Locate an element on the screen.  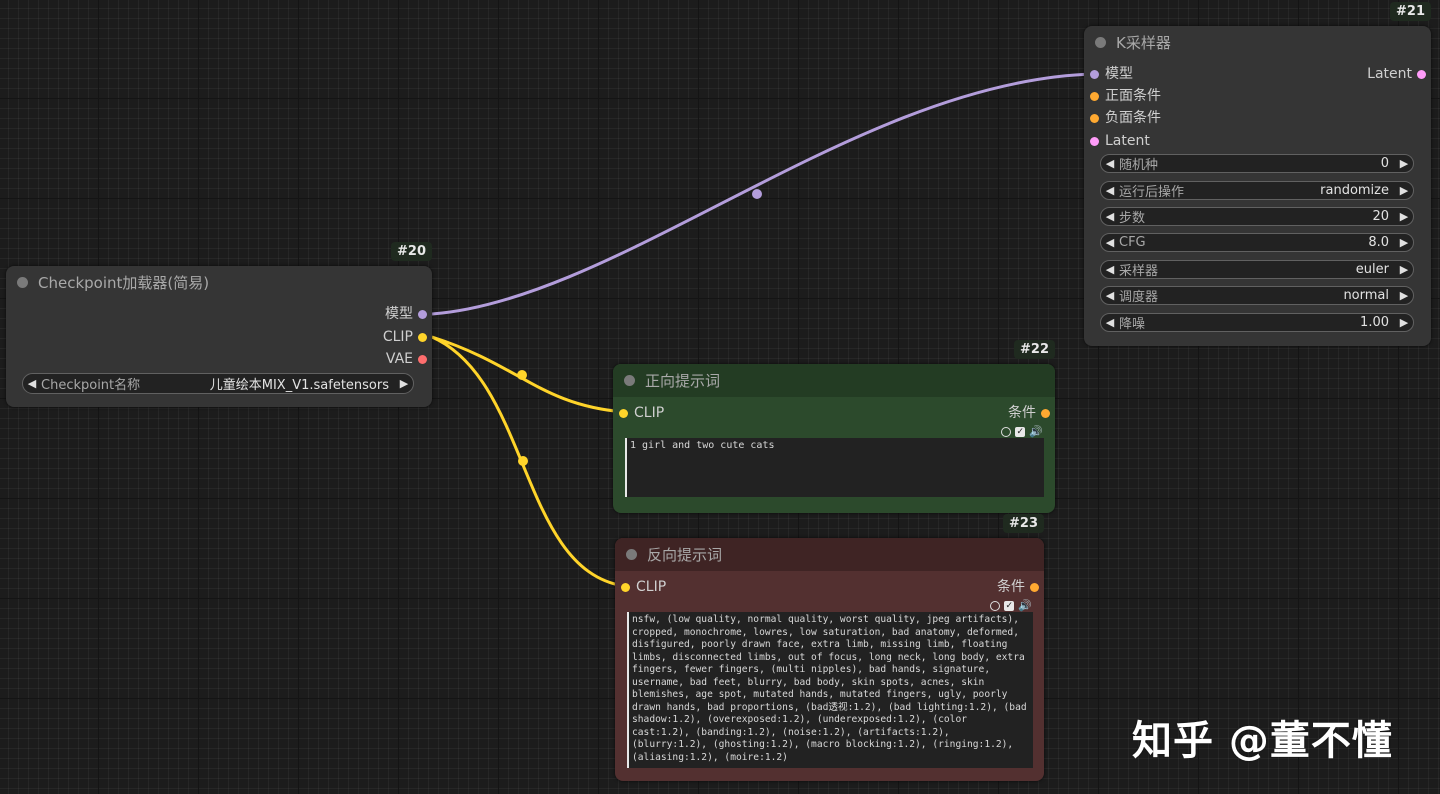
widget-label: 降噪 is located at coordinates (1132, 324).